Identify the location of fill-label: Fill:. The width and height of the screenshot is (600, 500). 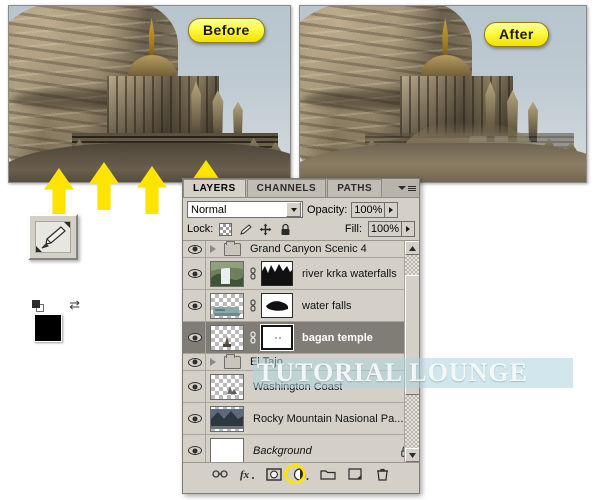
(353, 229).